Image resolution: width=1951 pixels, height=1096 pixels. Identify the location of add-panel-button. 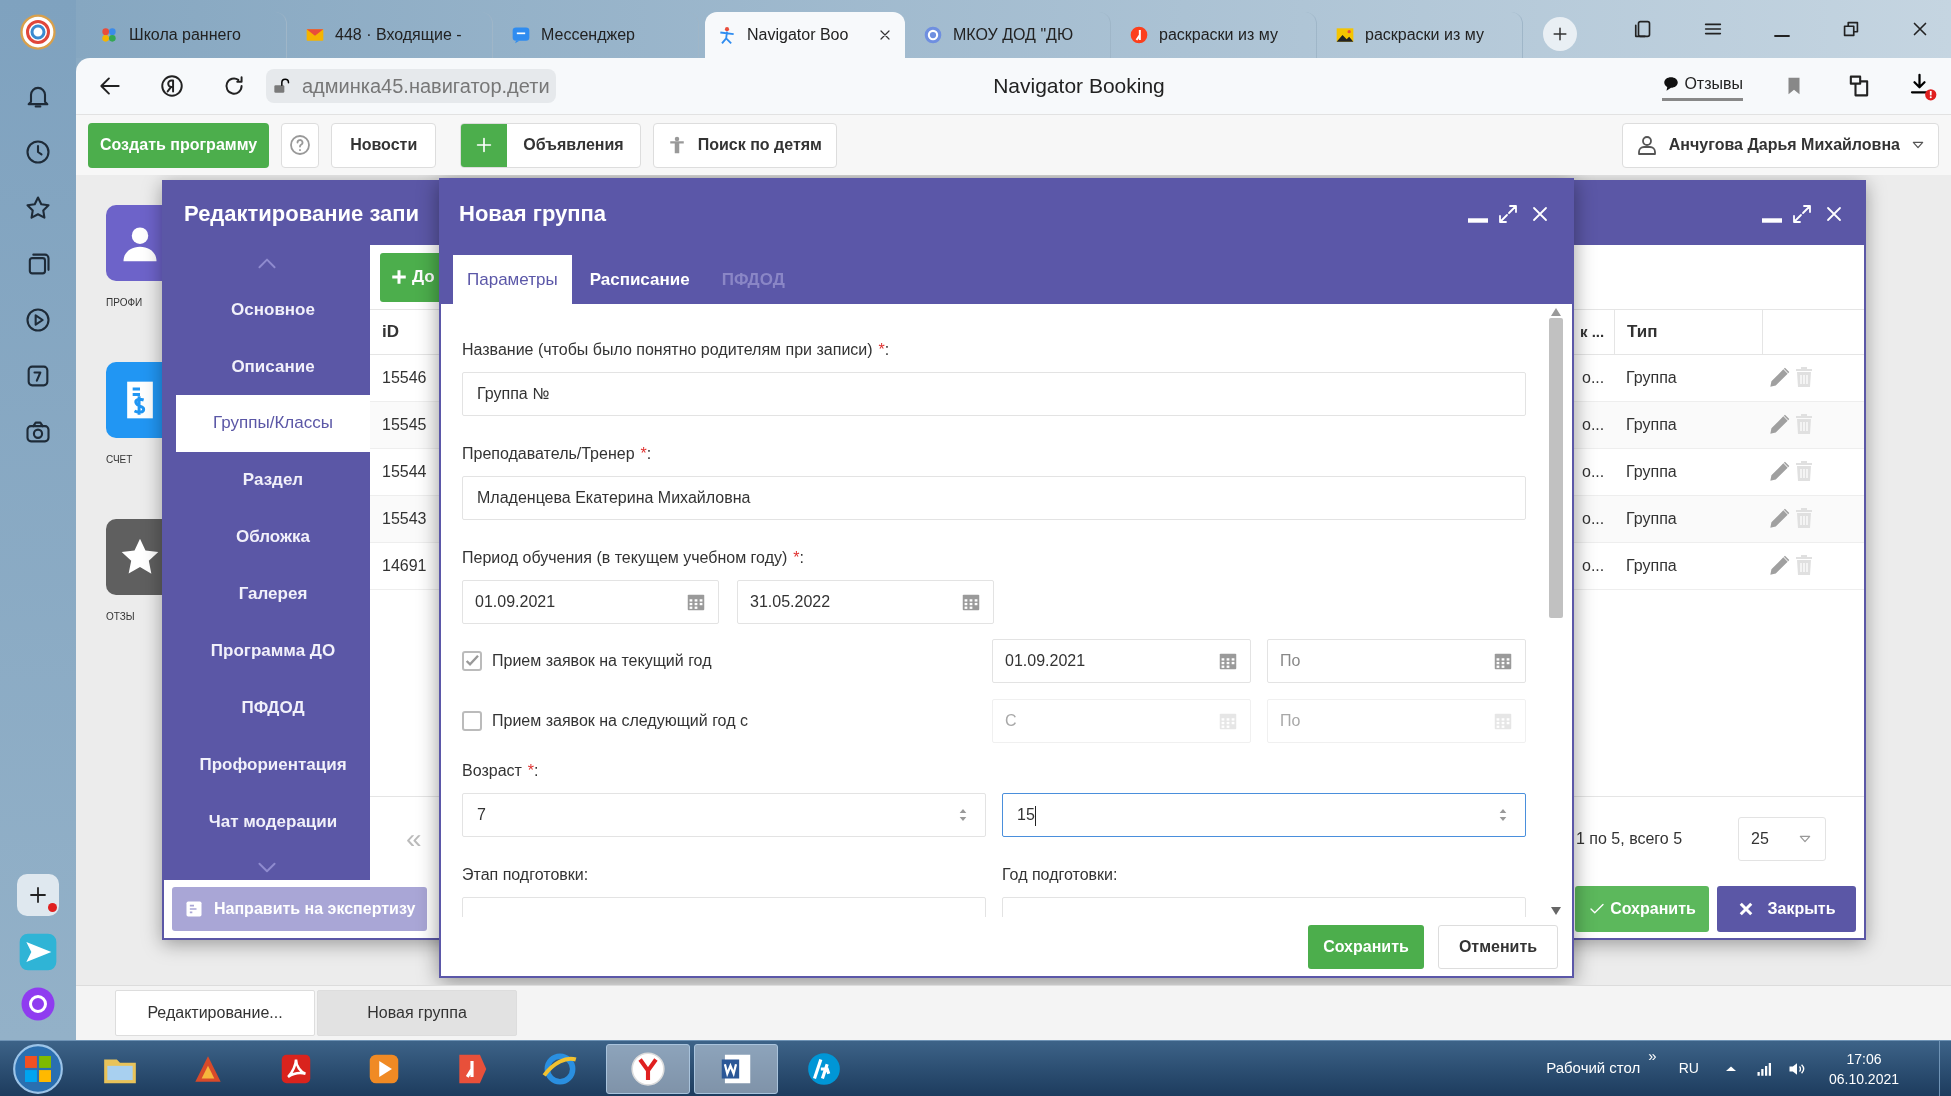
(38, 895).